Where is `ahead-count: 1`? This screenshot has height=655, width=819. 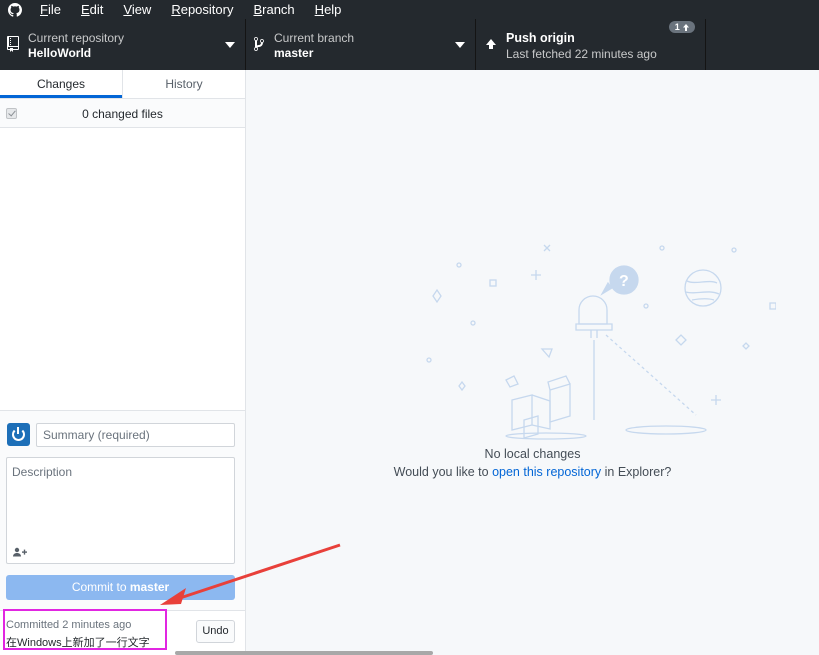
ahead-count: 1 is located at coordinates (677, 27).